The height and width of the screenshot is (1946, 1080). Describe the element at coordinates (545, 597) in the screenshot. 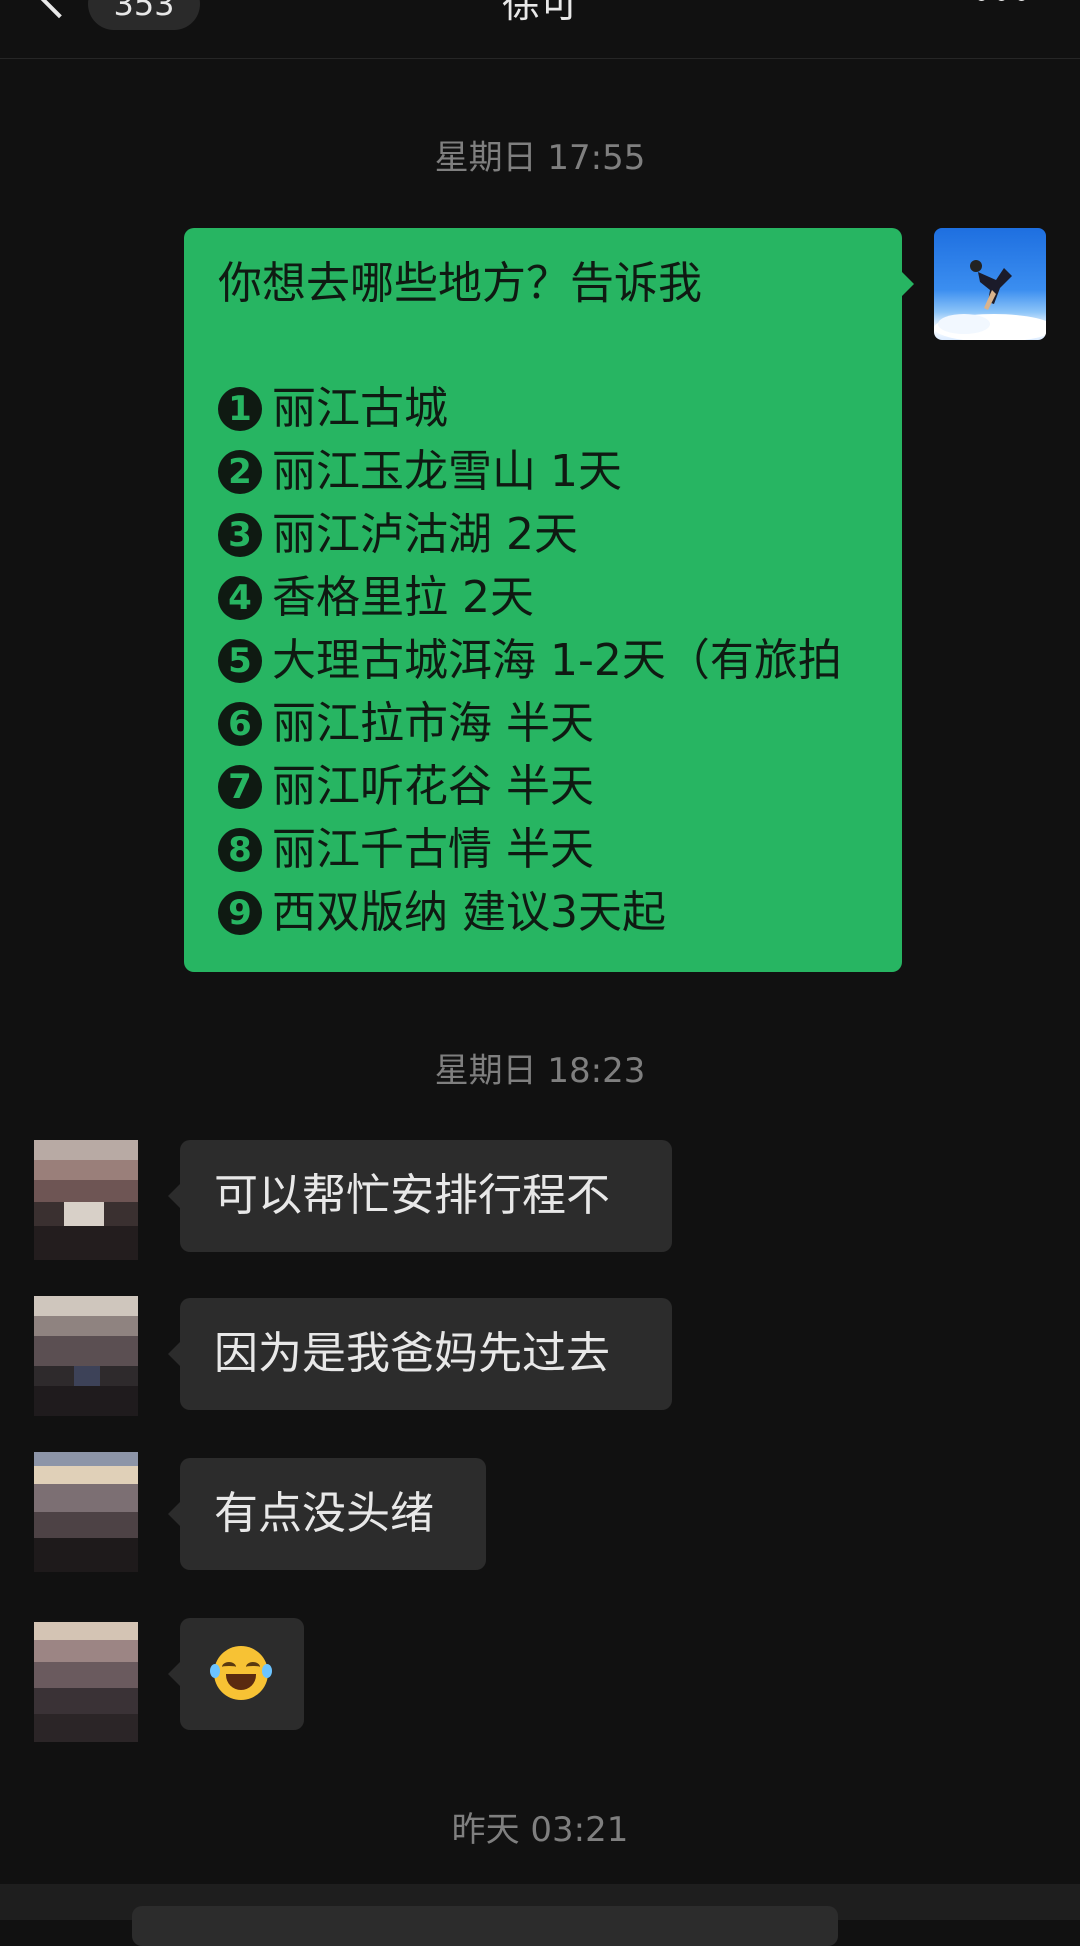

I see `list-item: 4 香格里拉 2天` at that location.